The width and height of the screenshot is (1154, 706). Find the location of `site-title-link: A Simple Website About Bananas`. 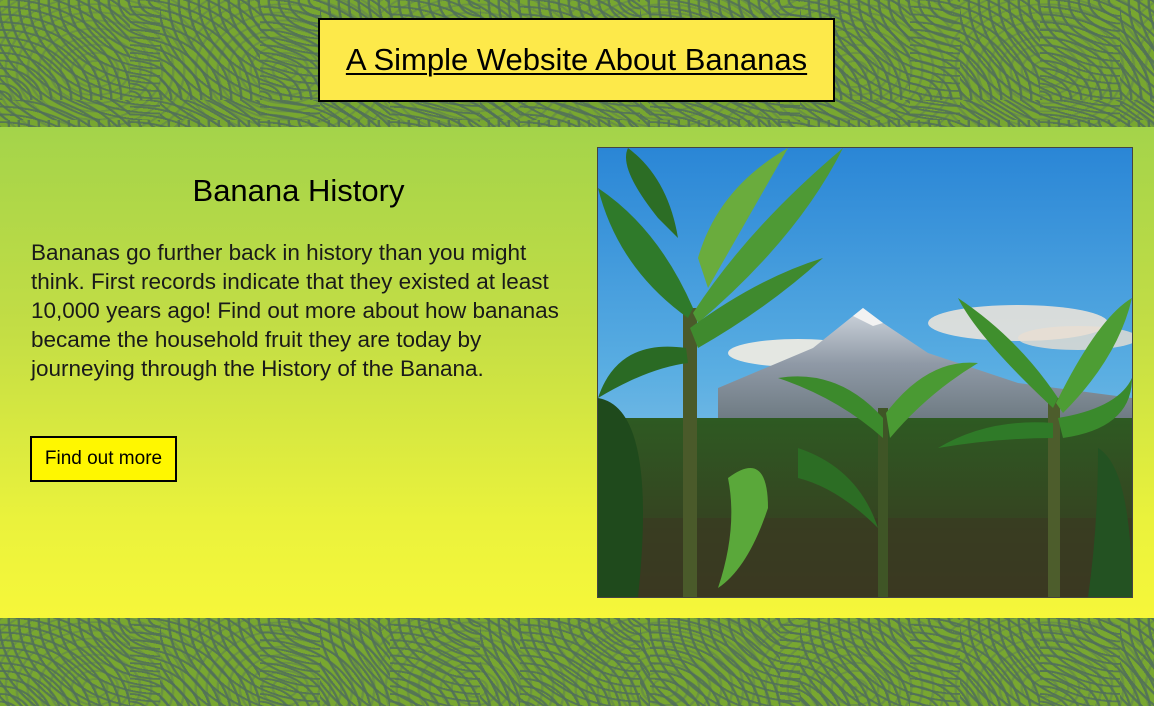

site-title-link: A Simple Website About Bananas is located at coordinates (576, 60).